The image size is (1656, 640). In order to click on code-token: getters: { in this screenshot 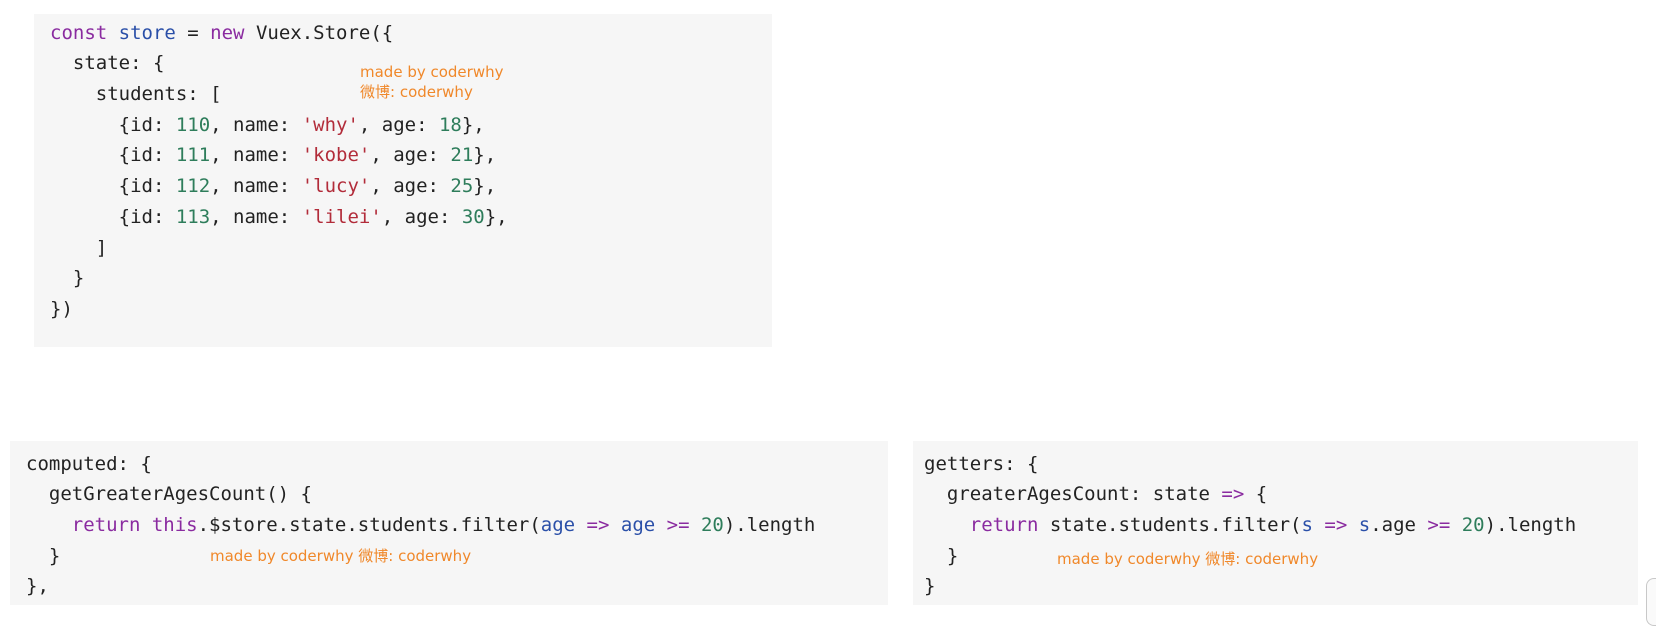, I will do `click(981, 464)`.